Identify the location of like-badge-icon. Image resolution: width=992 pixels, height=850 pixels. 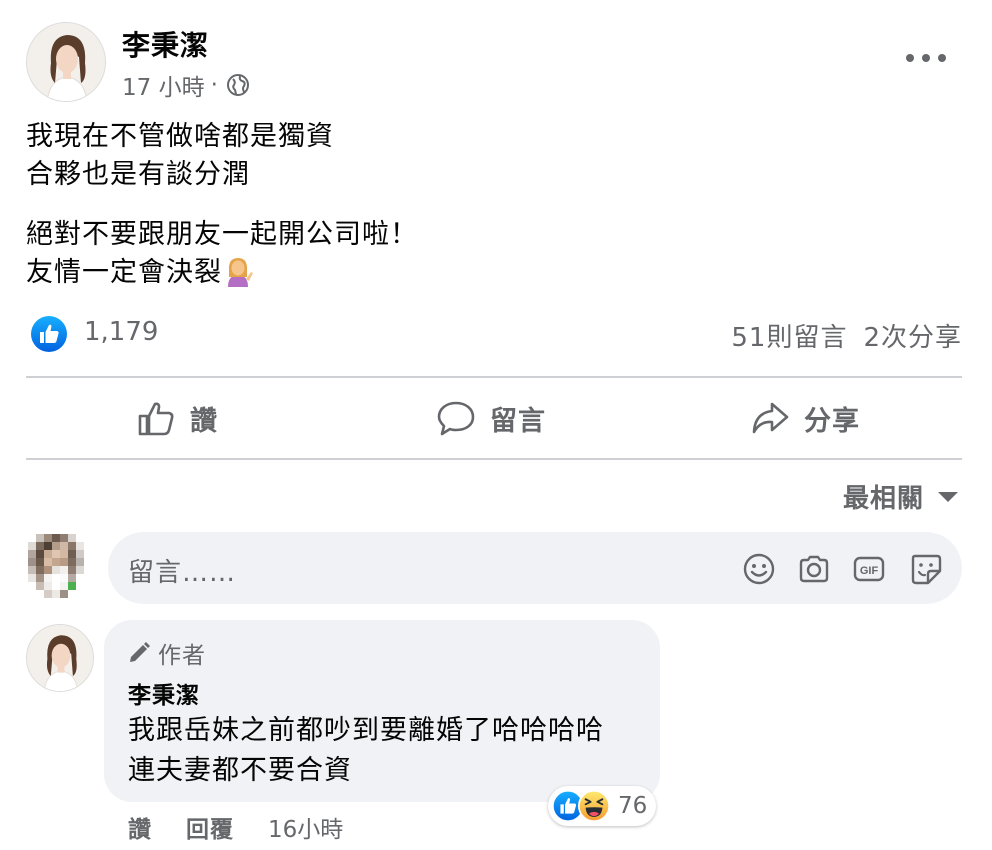
(49, 334).